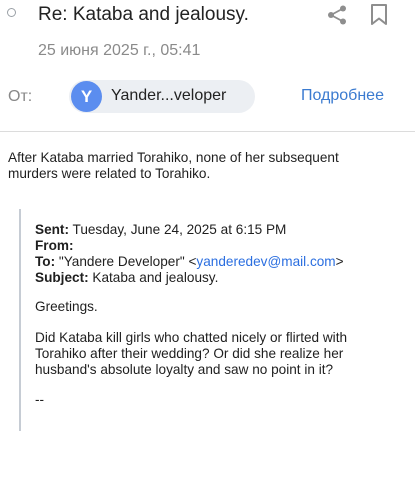  Describe the element at coordinates (119, 50) in the screenshot. I see `message-date: 25 июня 2025 г., 05:41` at that location.